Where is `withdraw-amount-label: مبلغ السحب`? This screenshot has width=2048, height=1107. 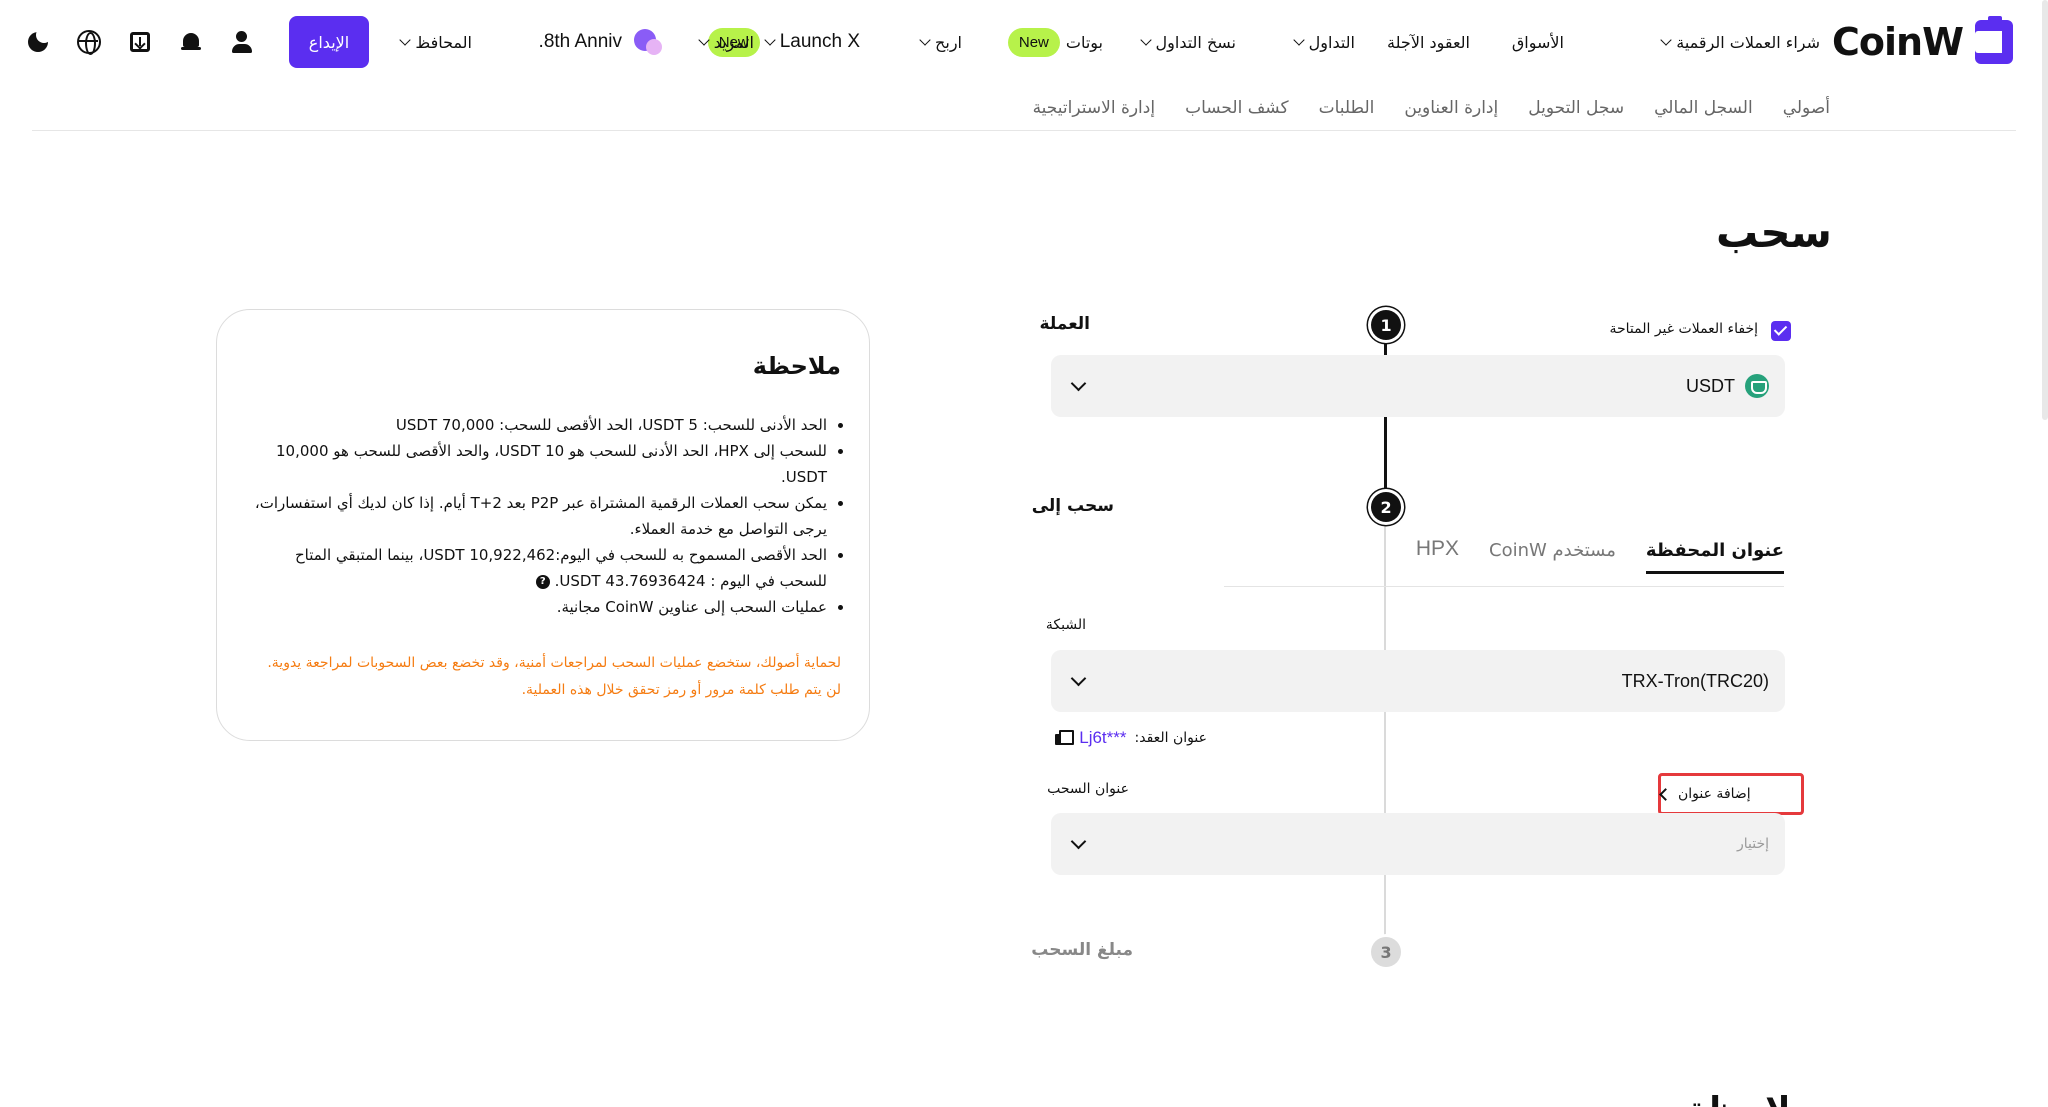 withdraw-amount-label: مبلغ السحب is located at coordinates (1082, 950).